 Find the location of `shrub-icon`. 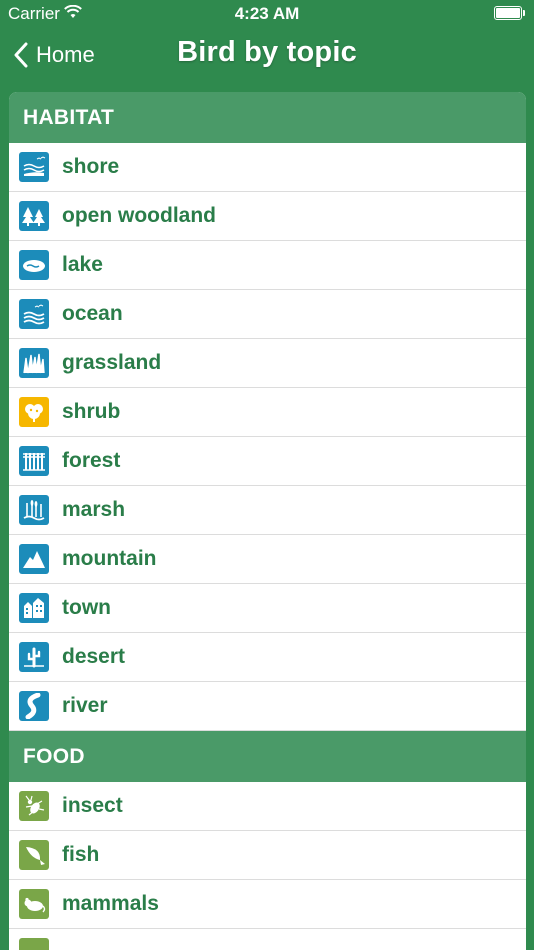

shrub-icon is located at coordinates (34, 412).